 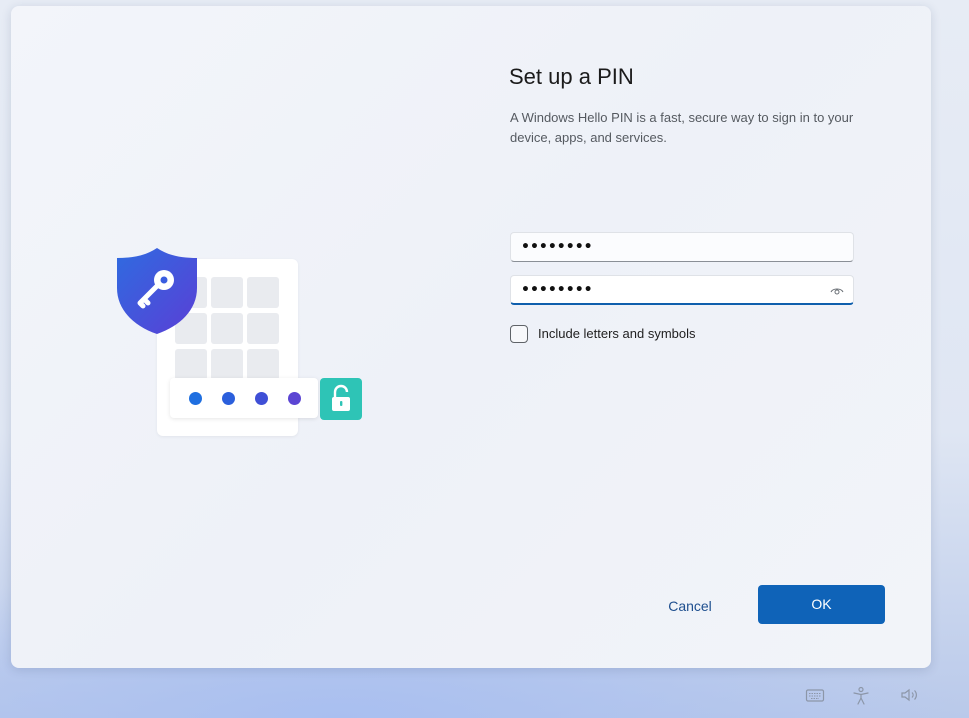 I want to click on accessibility-icon, so click(x=861, y=698).